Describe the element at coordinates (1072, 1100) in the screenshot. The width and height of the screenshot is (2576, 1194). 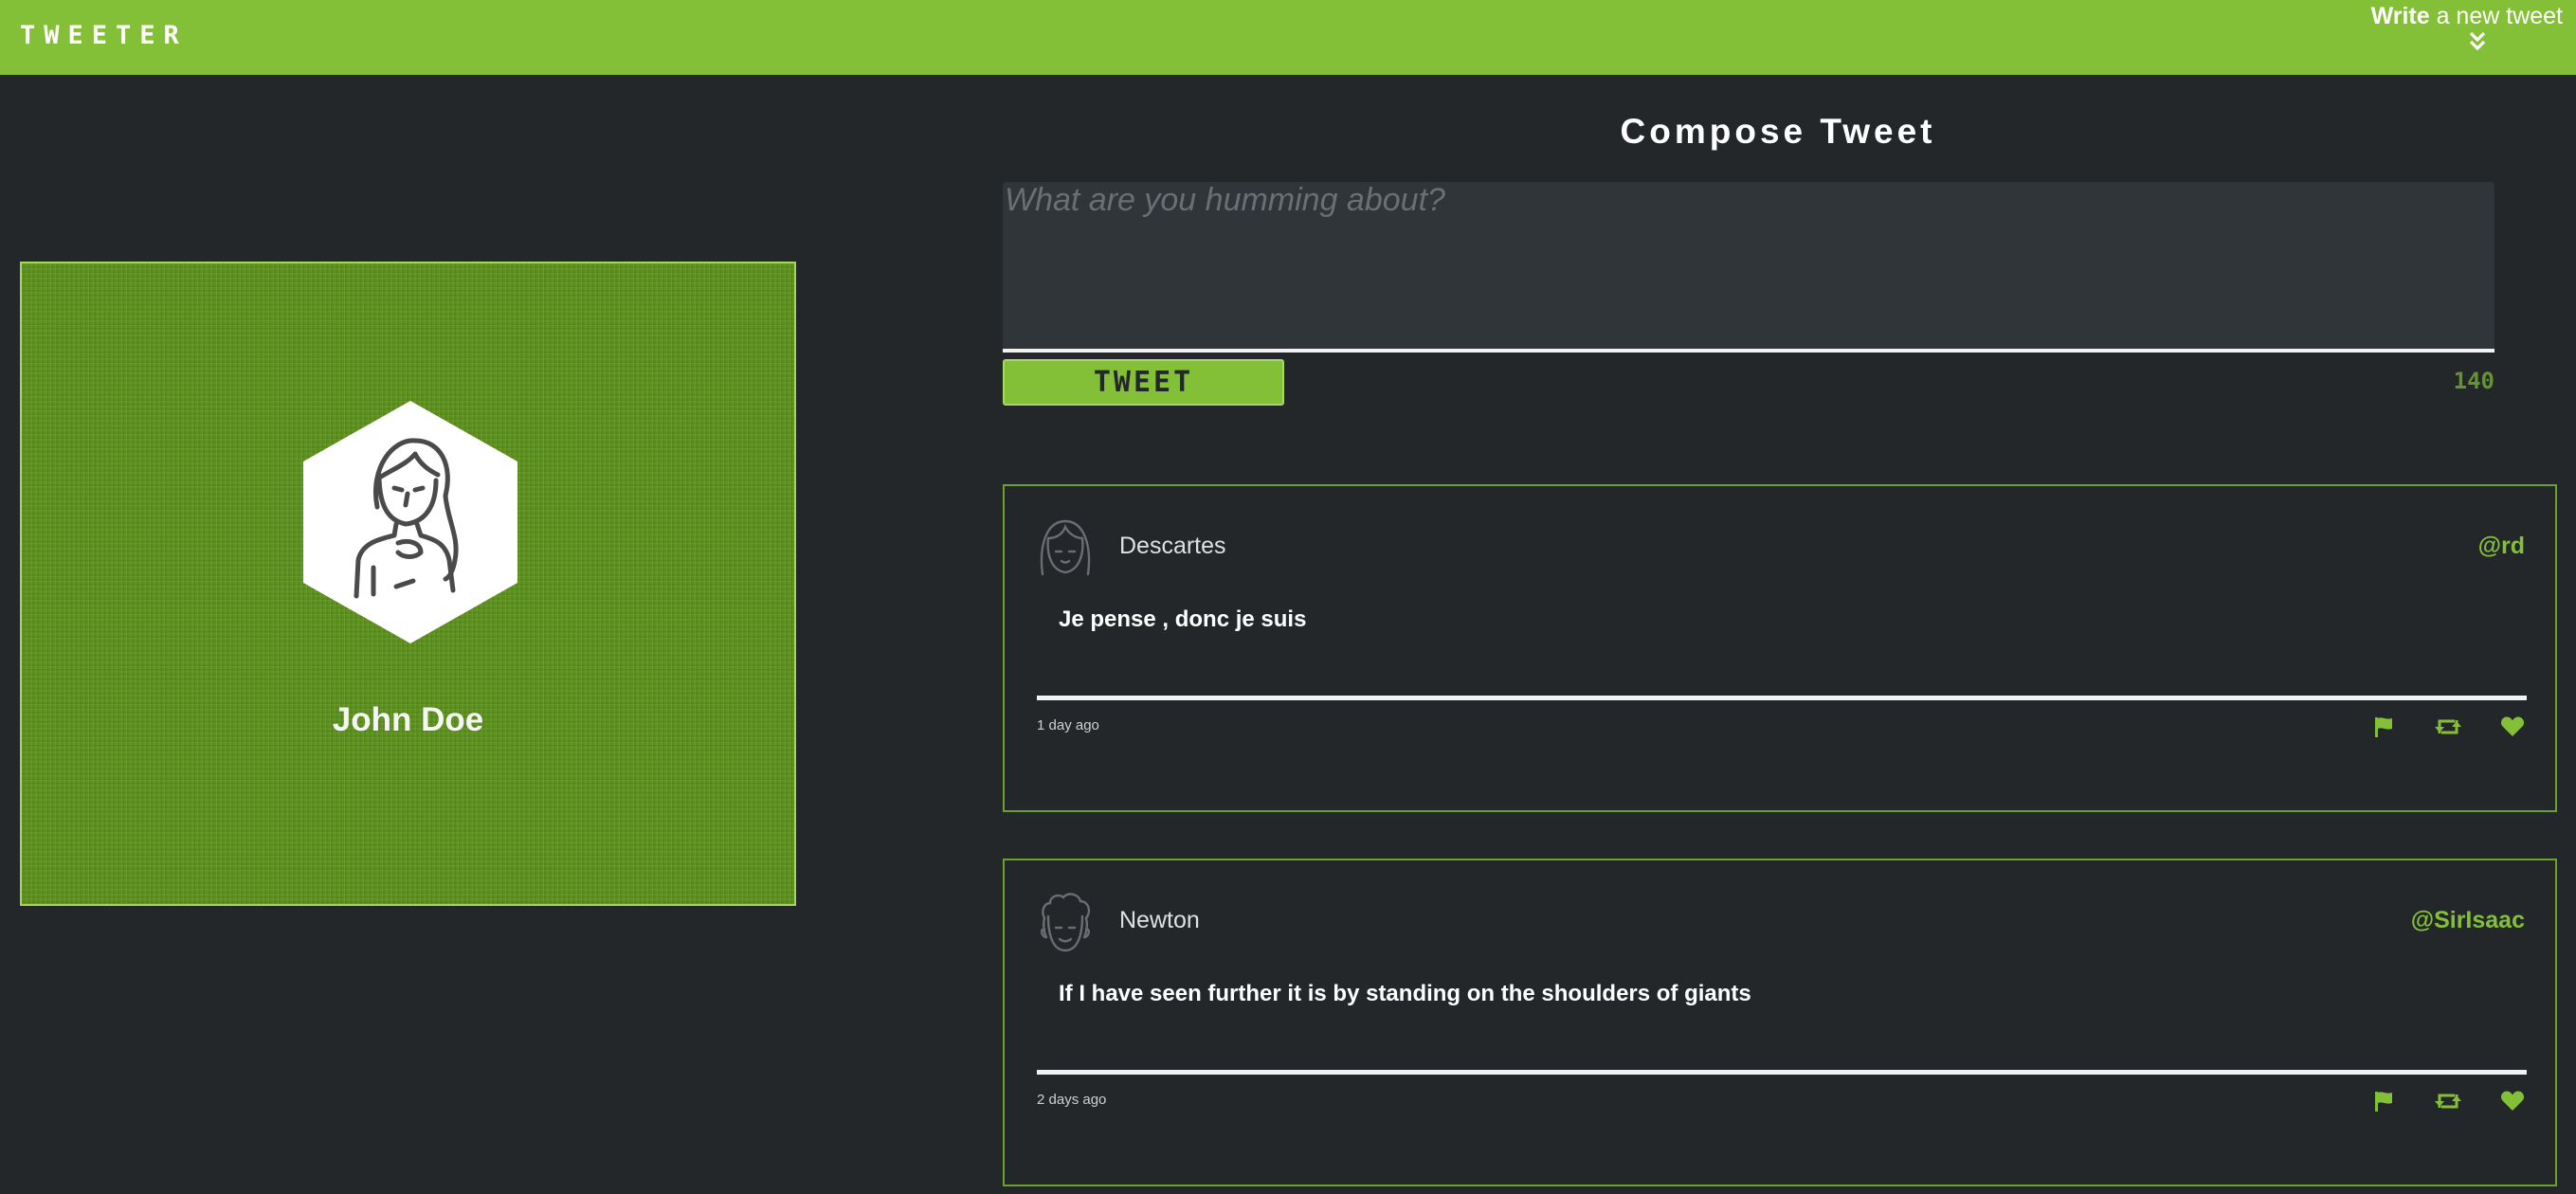
I see `tweet-timestamp: 2 days ago` at that location.